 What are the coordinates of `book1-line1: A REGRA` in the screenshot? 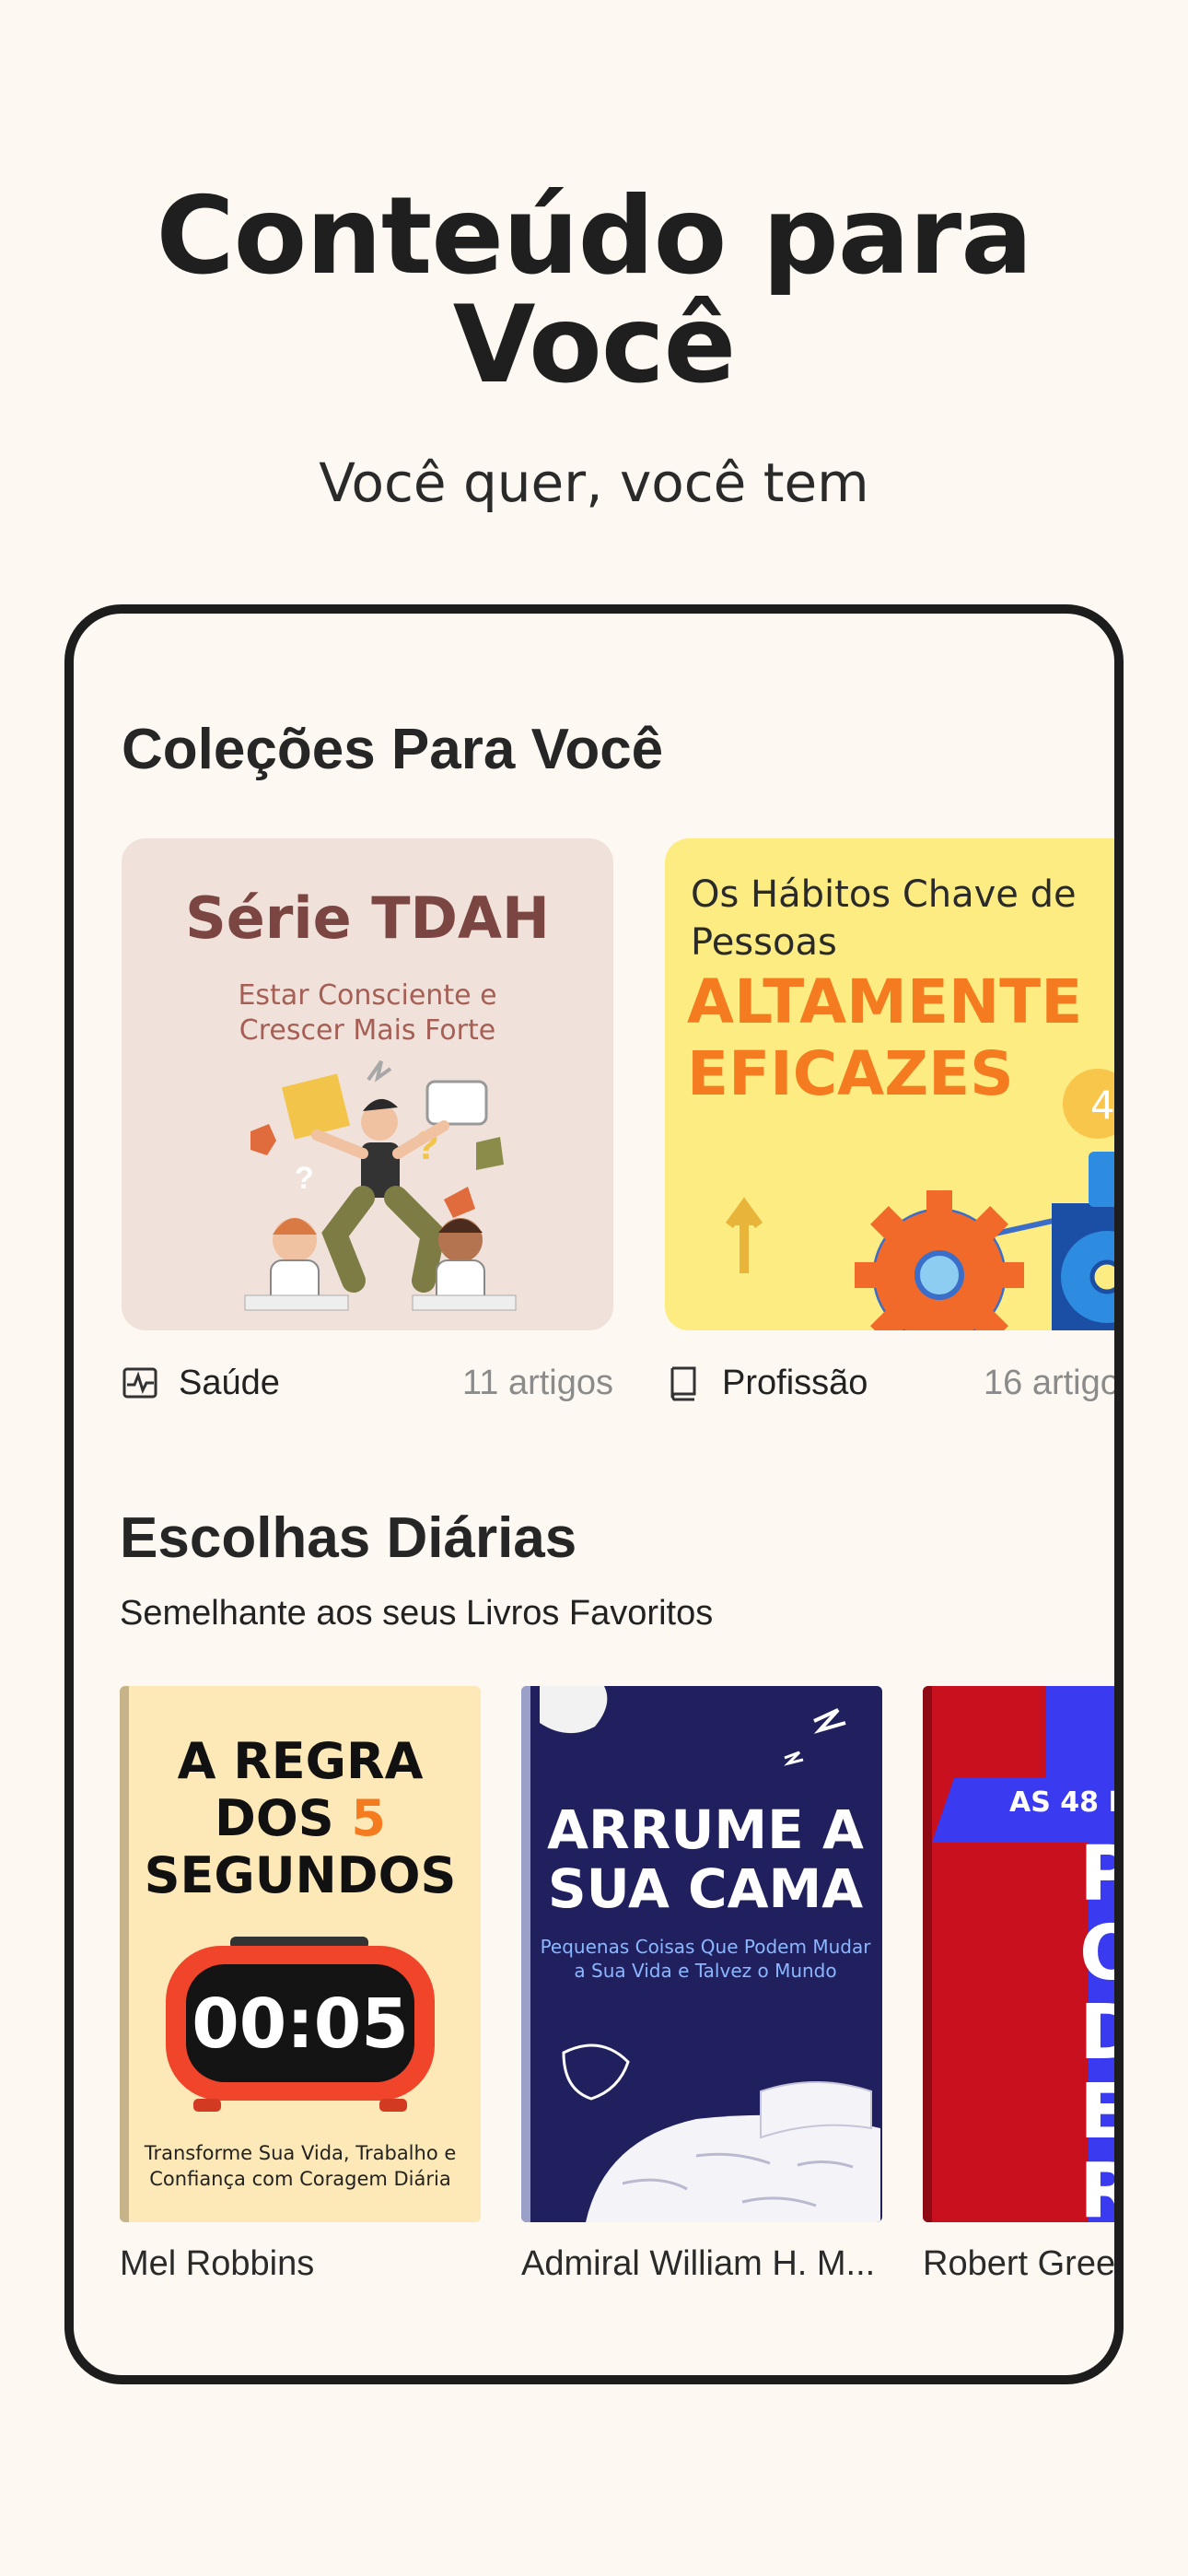 It's located at (301, 1761).